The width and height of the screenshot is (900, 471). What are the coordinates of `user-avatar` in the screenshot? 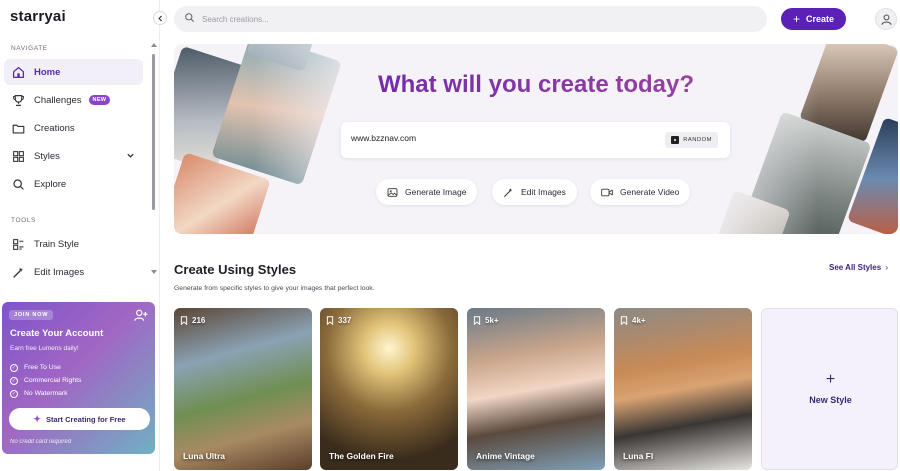 It's located at (886, 19).